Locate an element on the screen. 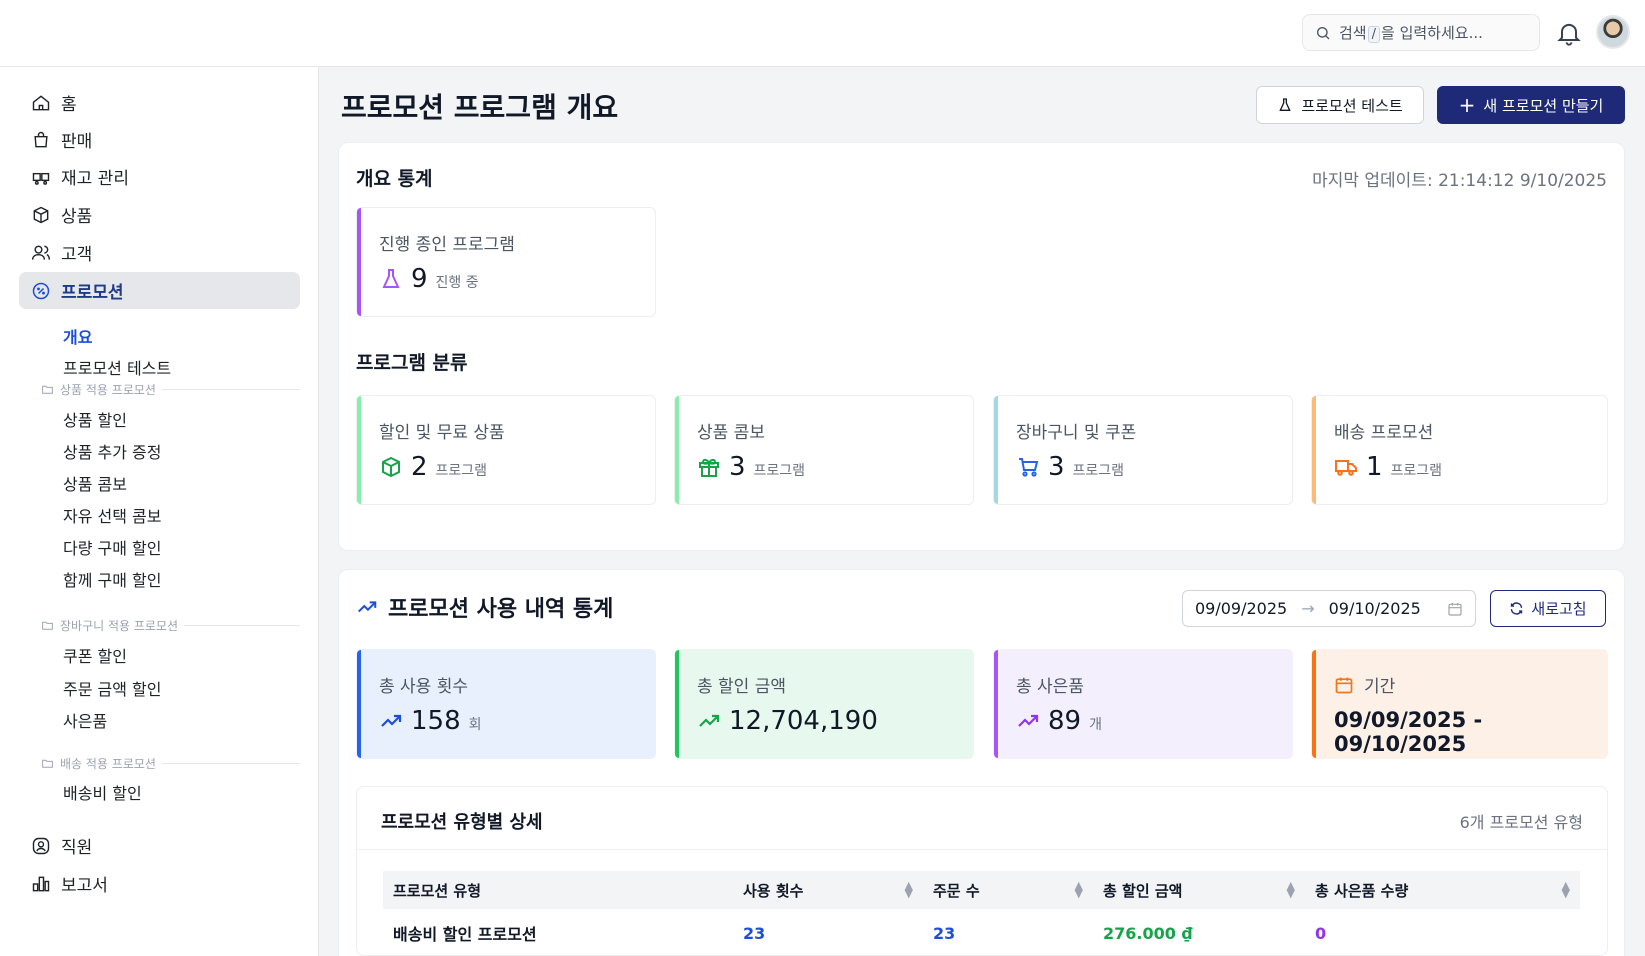  stat-card-period: 기간 09/09/2025 - 09/10/2025 is located at coordinates (1459, 704).